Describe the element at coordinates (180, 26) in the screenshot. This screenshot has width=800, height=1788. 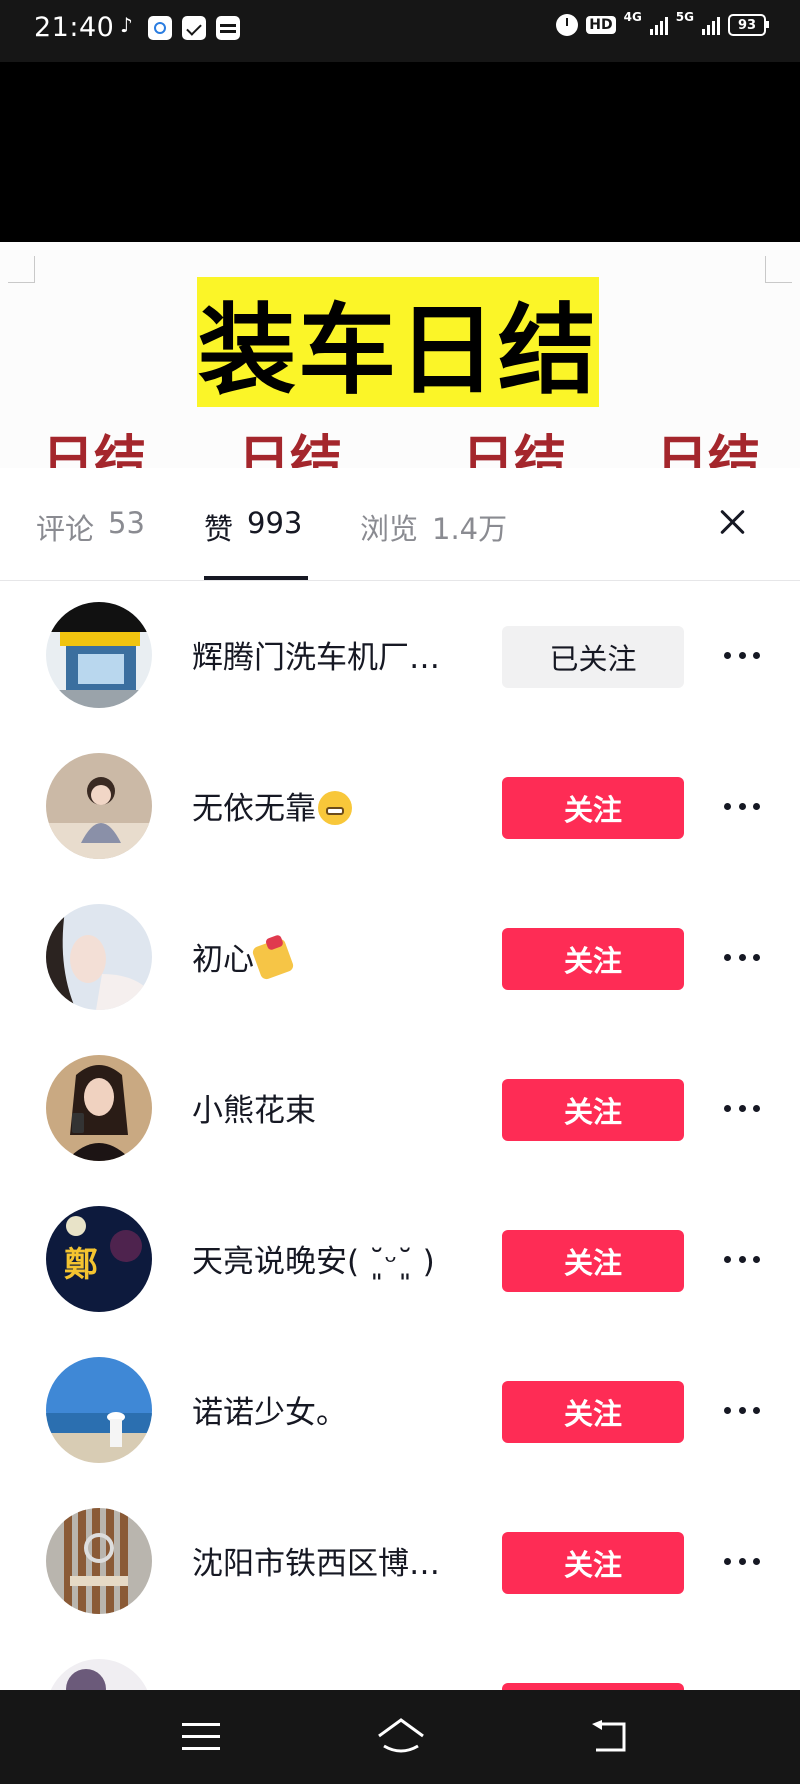
I see `notification-icons` at that location.